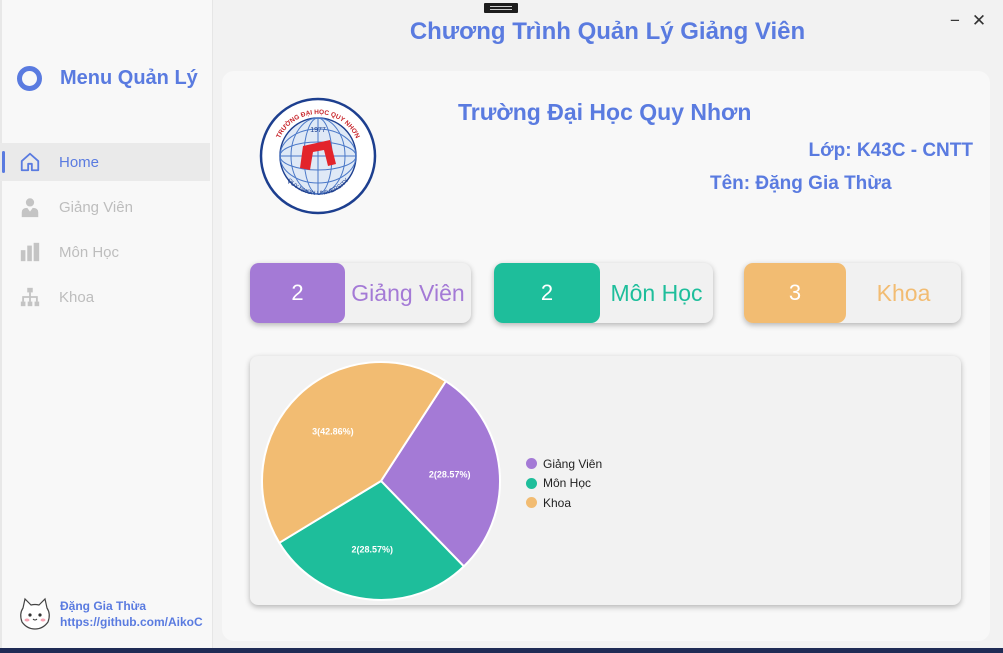 This screenshot has height=653, width=1003. I want to click on sidebar-item-home: Home, so click(105, 162).